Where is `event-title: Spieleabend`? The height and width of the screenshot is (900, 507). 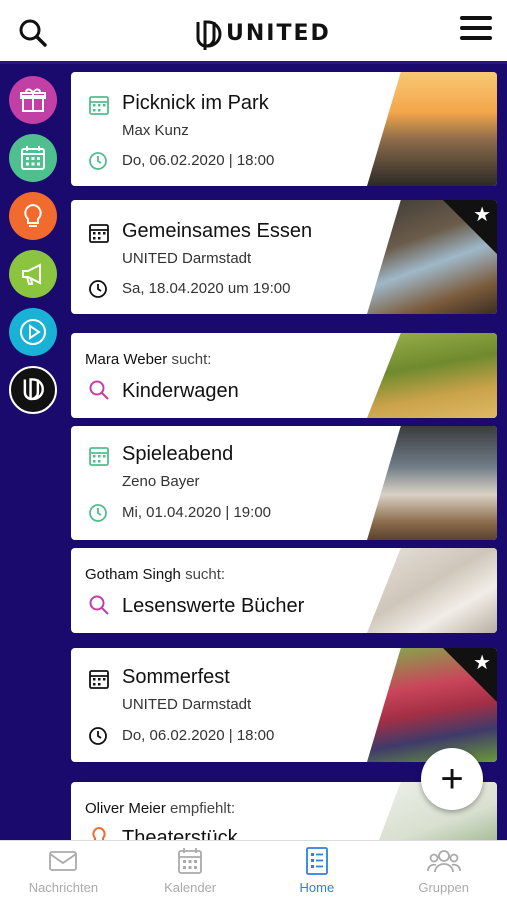
event-title: Spieleabend is located at coordinates (178, 454).